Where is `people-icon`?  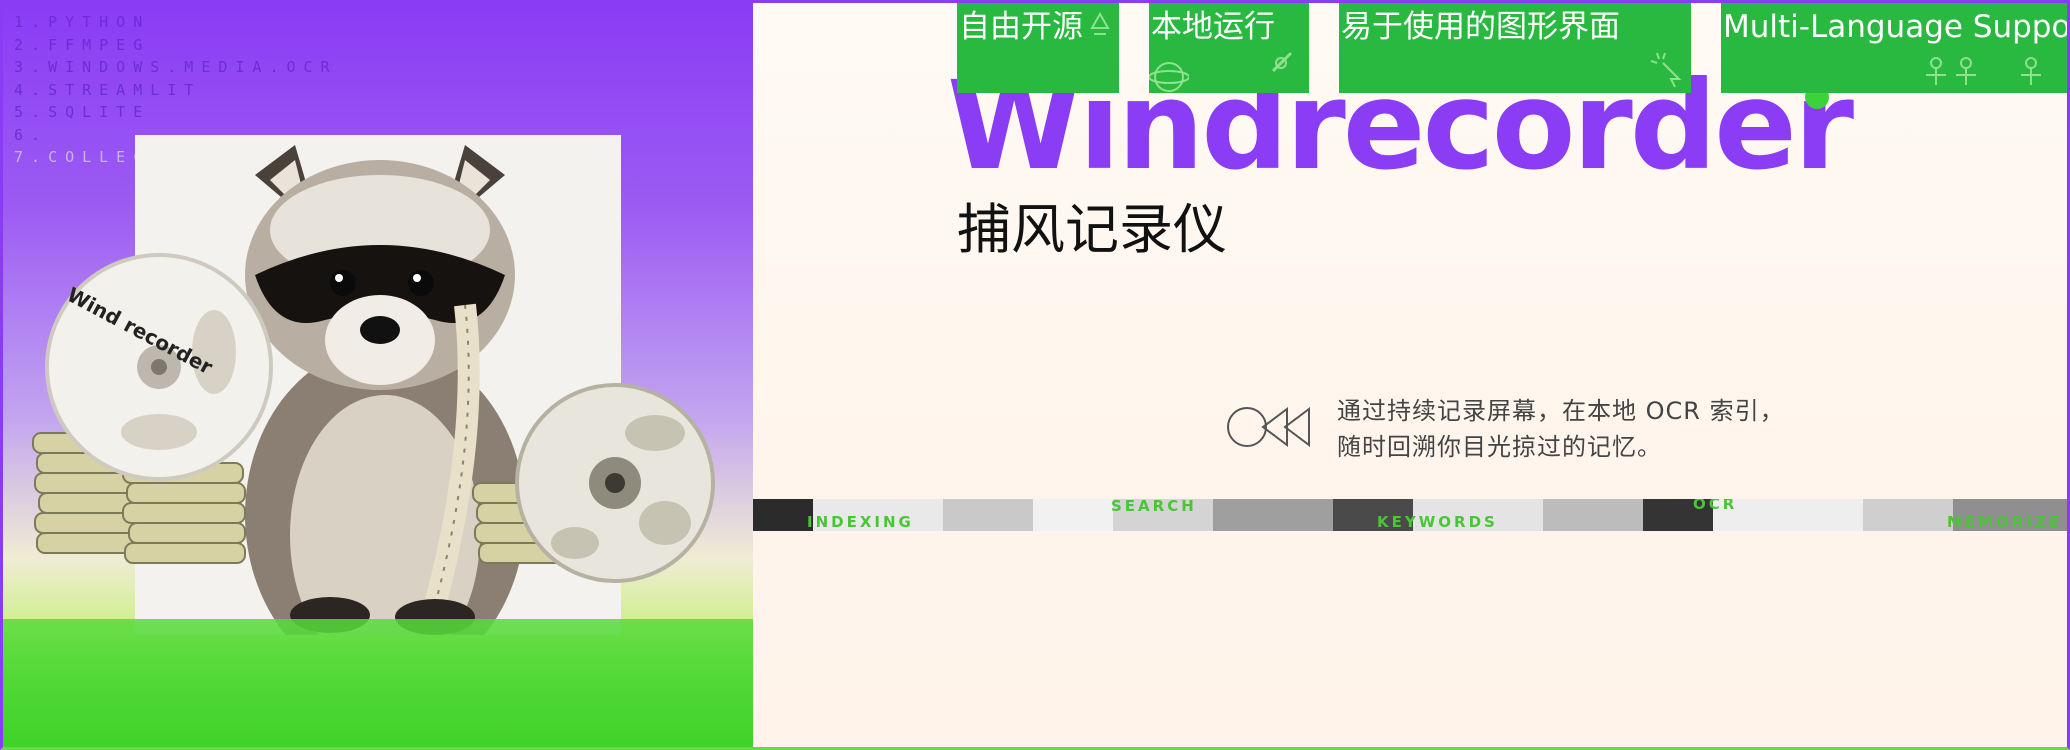
people-icon is located at coordinates (1983, 71).